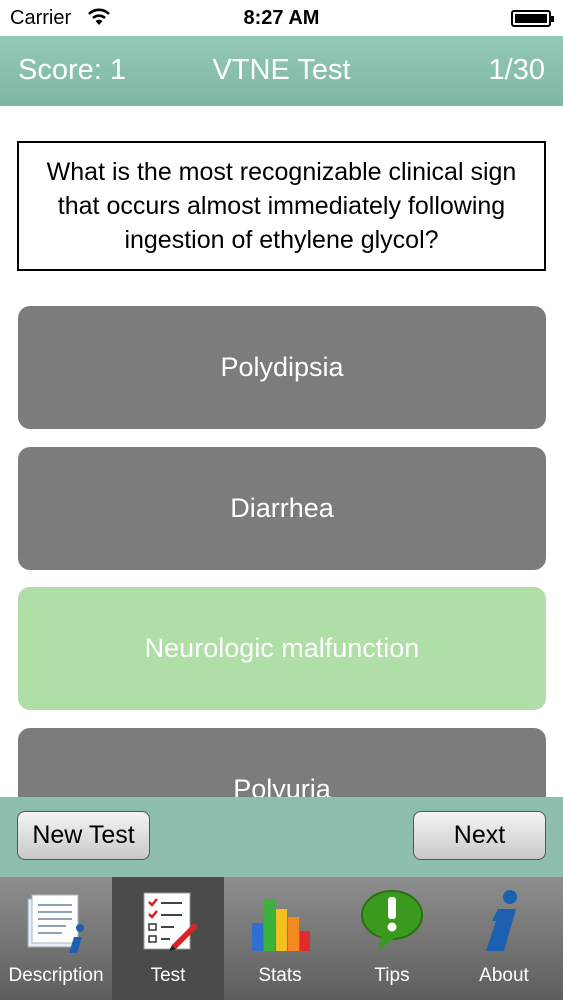  I want to click on answer-label: Neurologic malfunction, so click(282, 648).